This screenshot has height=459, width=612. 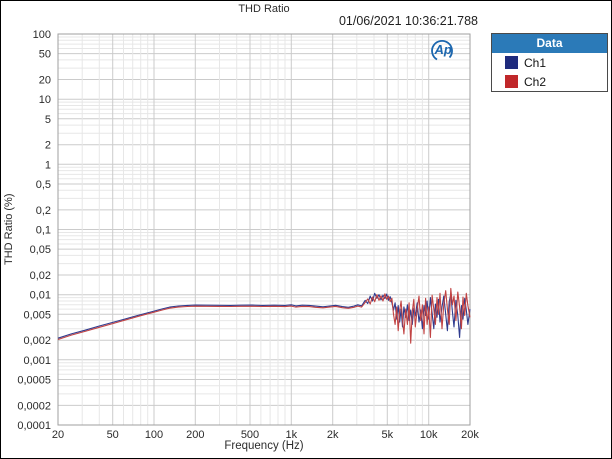 What do you see at coordinates (45, 100) in the screenshot?
I see `y-tick-label: 10` at bounding box center [45, 100].